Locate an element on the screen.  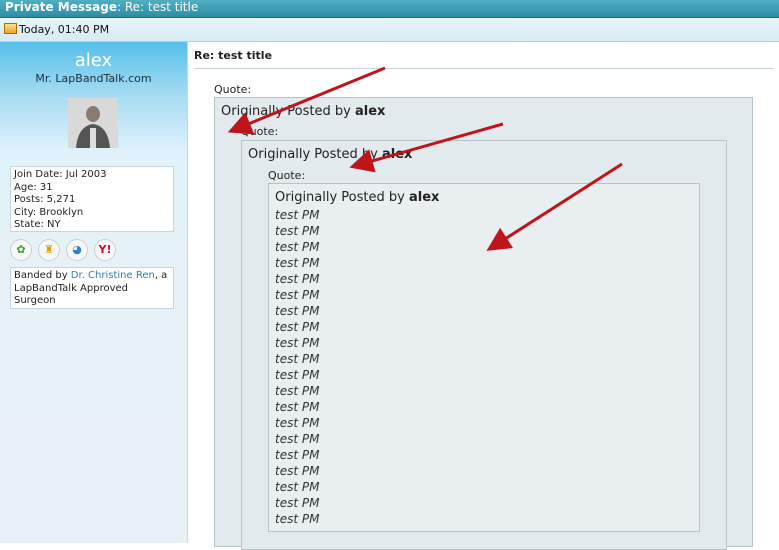
quote-author-3: alex is located at coordinates (424, 197).